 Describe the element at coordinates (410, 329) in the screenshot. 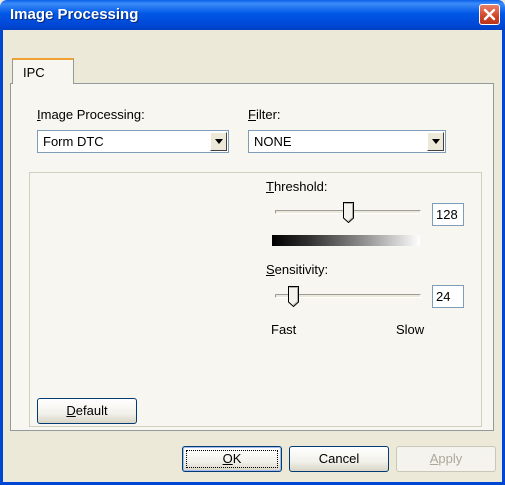

I see `sensitivity-slow-label: Slow` at that location.